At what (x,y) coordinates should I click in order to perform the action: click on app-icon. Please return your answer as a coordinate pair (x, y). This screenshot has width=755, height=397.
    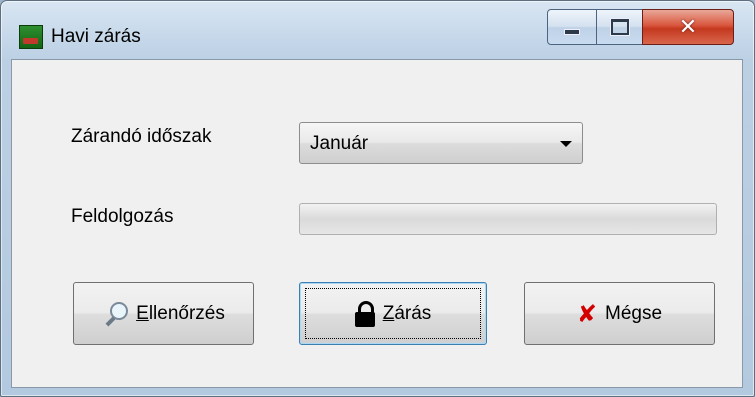
    Looking at the image, I should click on (31, 37).